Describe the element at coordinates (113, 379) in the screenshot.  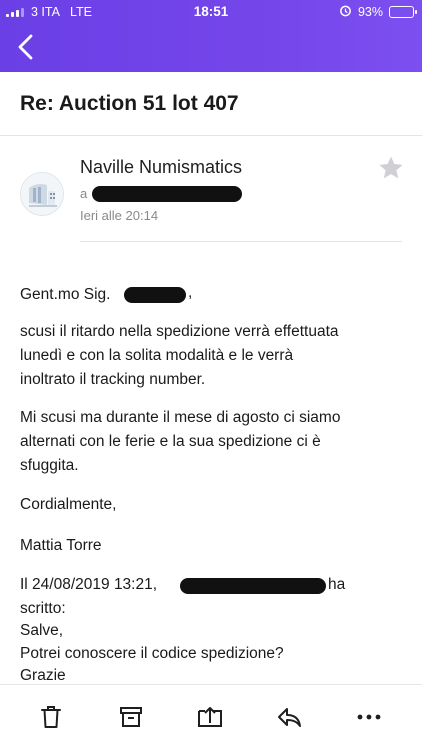
I see `paragraph-1-line-3: inoltrato il tracking number.` at that location.